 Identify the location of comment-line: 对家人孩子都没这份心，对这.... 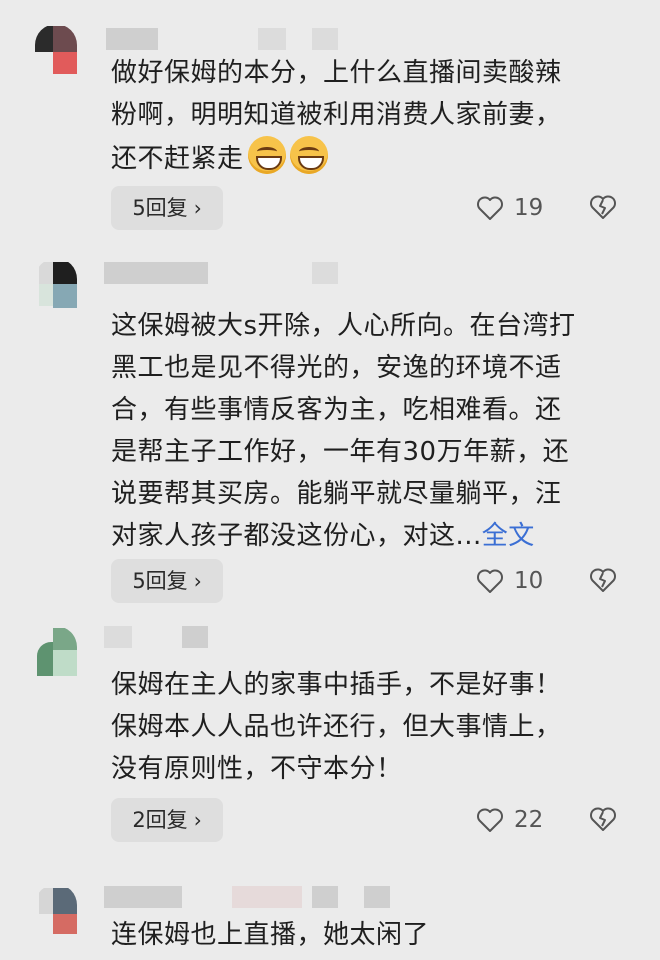
(296, 536).